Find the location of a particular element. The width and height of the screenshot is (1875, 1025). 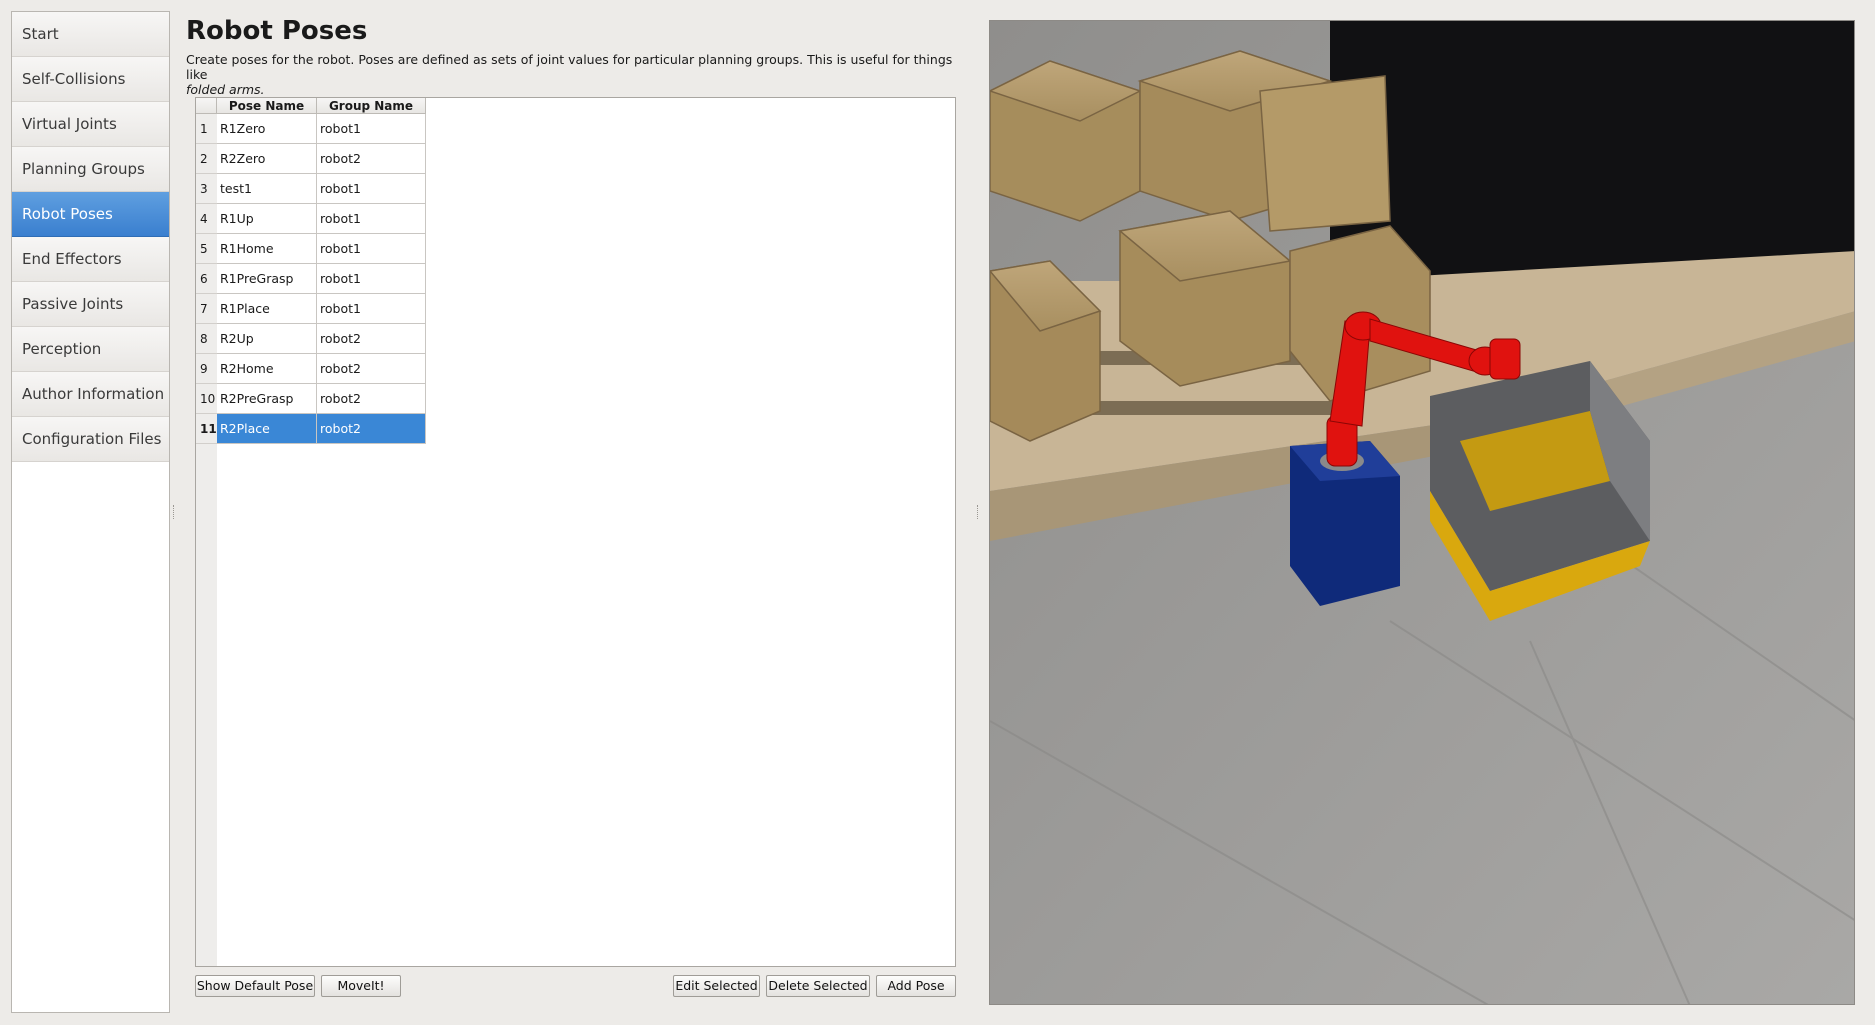

viewport-splitter-handle is located at coordinates (978, 512).